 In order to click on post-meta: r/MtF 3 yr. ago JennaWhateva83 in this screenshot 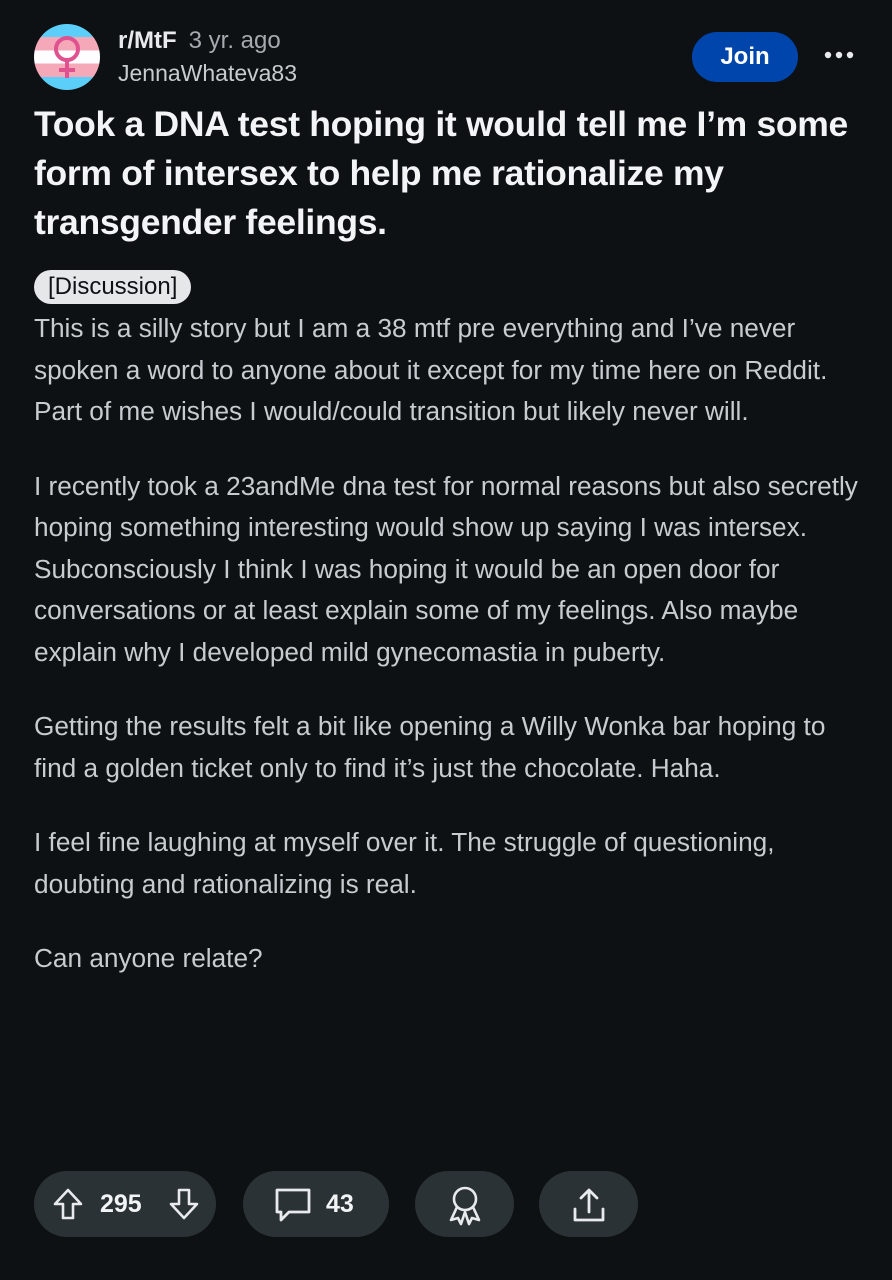, I will do `click(207, 57)`.